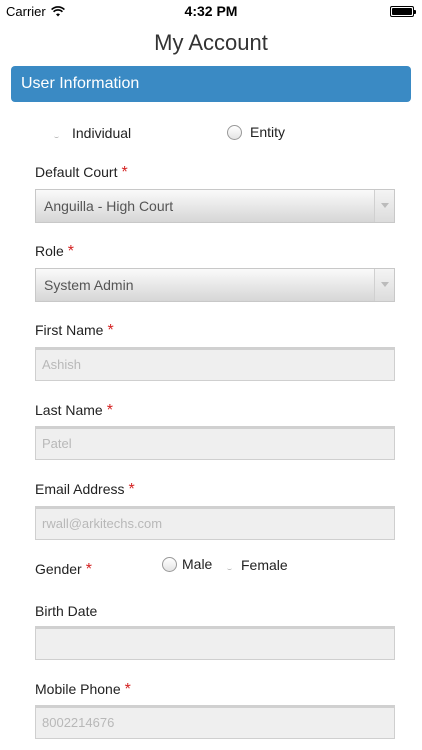 This screenshot has width=422, height=750. I want to click on gender-label: Gender *, so click(63, 569).